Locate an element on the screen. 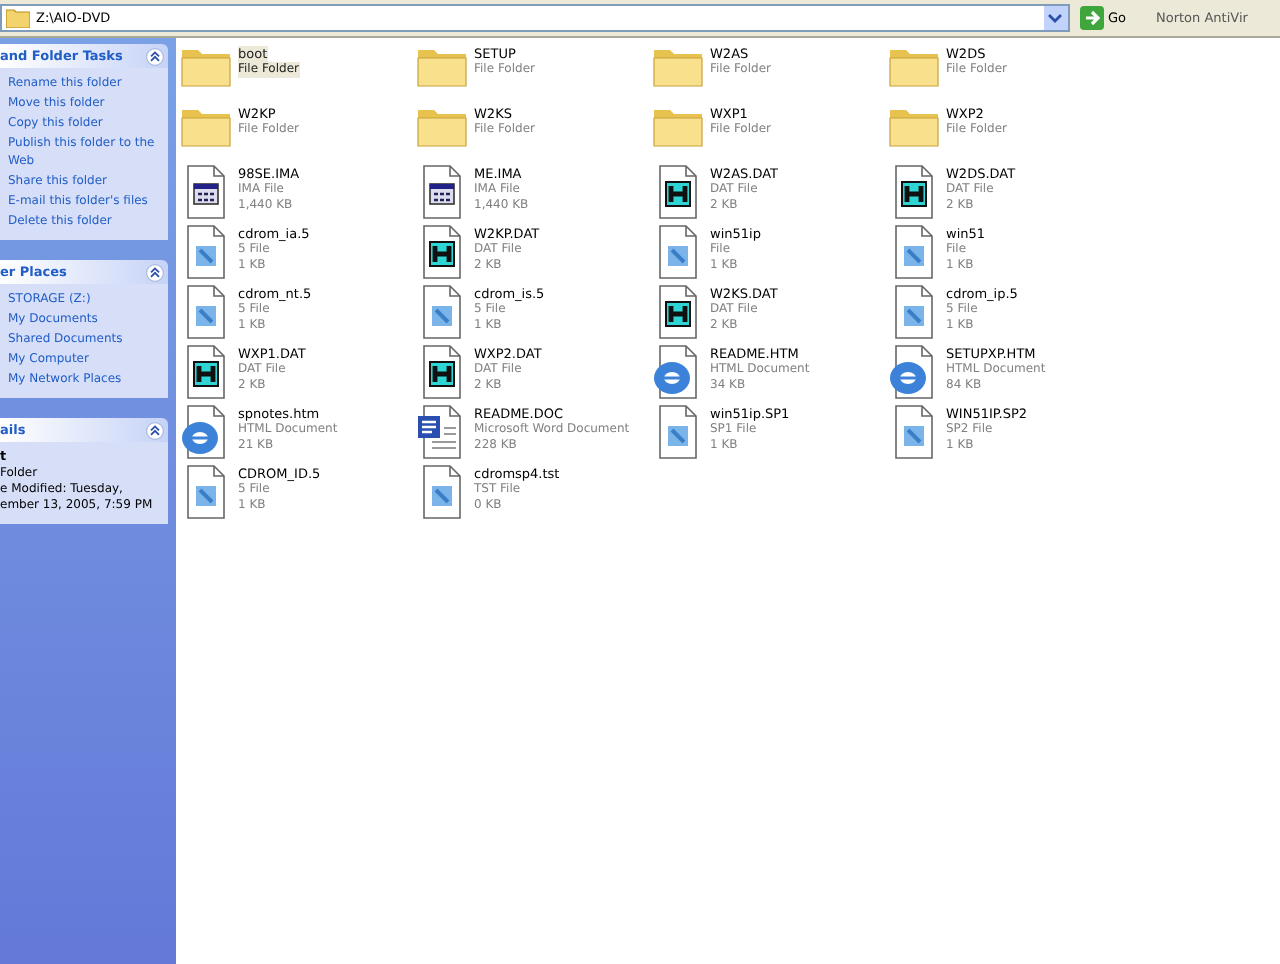 This screenshot has width=1280, height=964. dropdown-button is located at coordinates (1055, 18).